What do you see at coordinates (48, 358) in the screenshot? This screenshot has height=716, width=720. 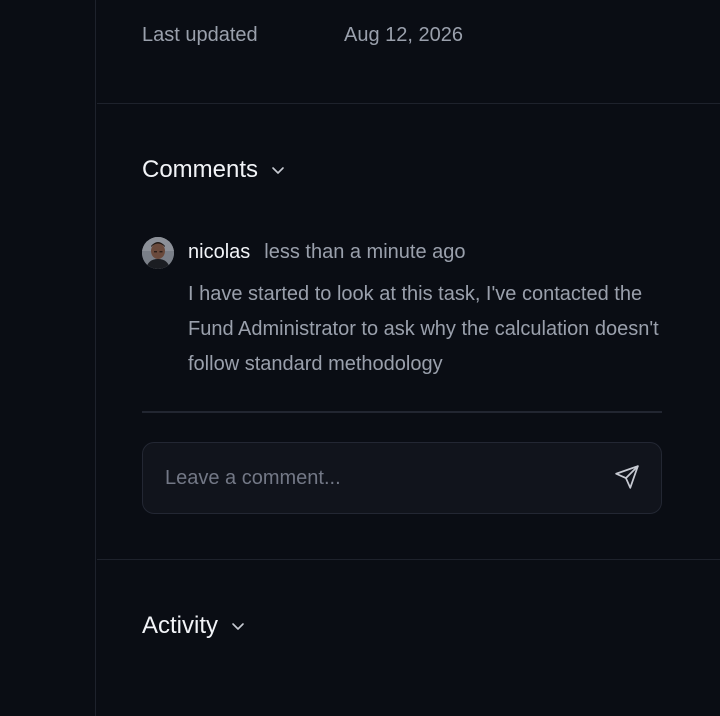 I see `left-rail` at bounding box center [48, 358].